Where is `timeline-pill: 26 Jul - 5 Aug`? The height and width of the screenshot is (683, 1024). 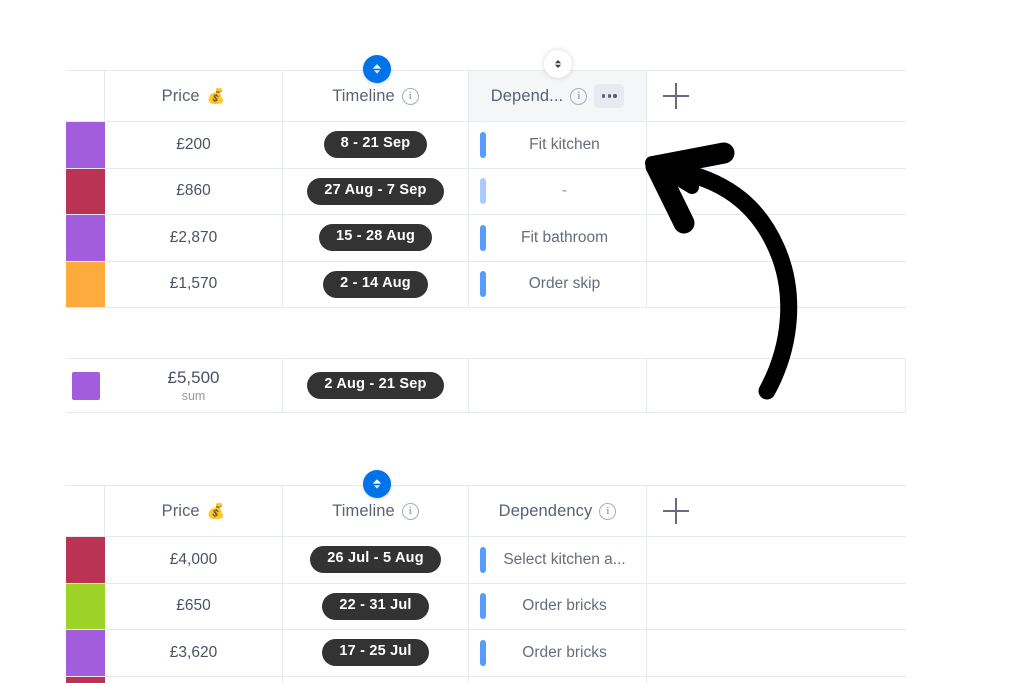 timeline-pill: 26 Jul - 5 Aug is located at coordinates (375, 560).